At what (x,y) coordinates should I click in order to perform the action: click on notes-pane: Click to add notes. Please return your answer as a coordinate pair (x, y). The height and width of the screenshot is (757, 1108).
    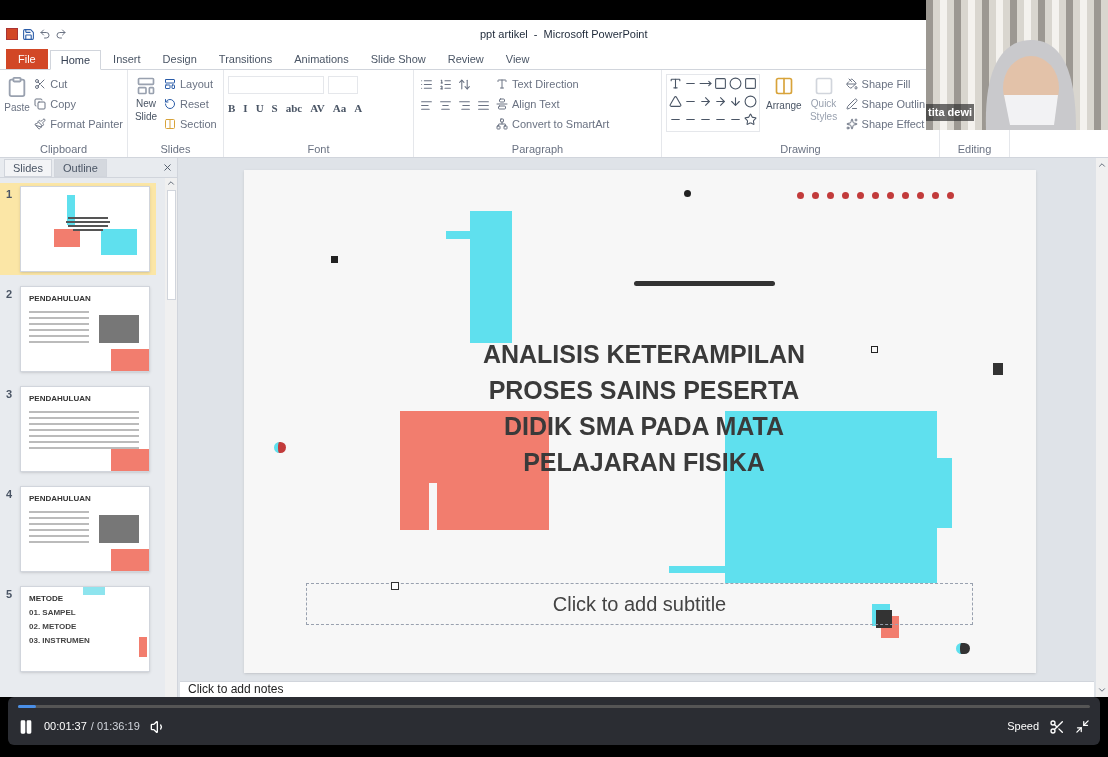
    Looking at the image, I should click on (637, 689).